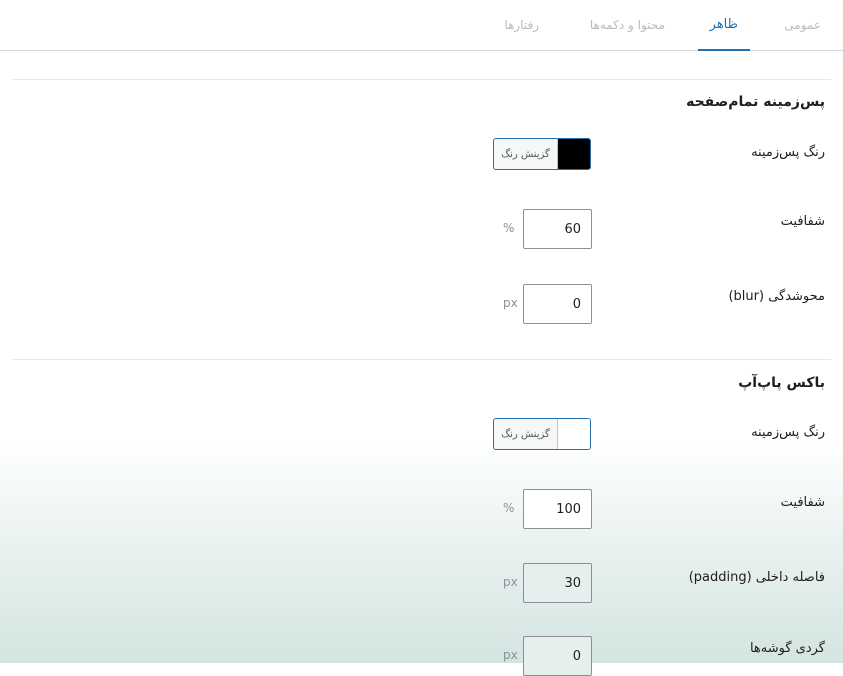  What do you see at coordinates (557, 583) in the screenshot?
I see `popup-padding-input` at bounding box center [557, 583].